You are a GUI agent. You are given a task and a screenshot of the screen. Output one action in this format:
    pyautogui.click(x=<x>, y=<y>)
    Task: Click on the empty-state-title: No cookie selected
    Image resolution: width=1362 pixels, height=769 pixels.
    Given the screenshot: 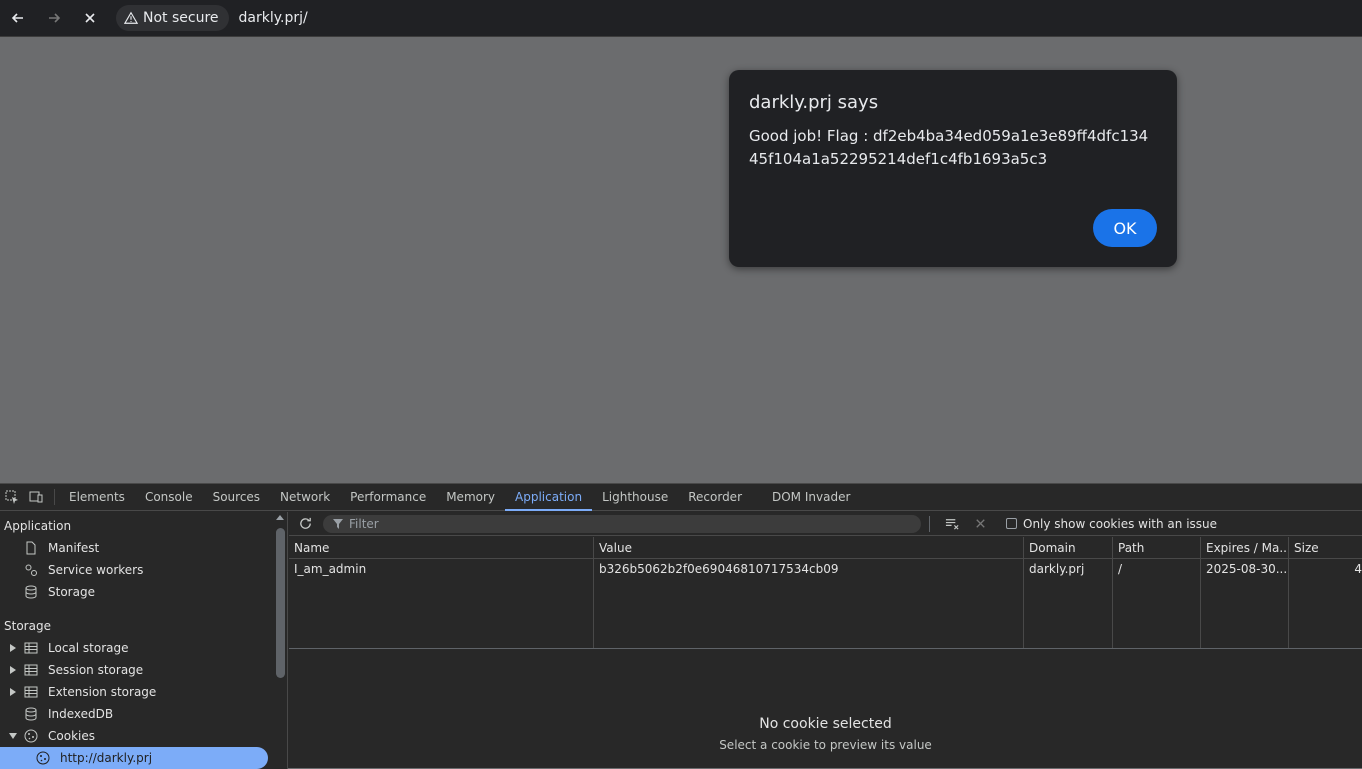 What is the action you would take?
    pyautogui.click(x=825, y=724)
    